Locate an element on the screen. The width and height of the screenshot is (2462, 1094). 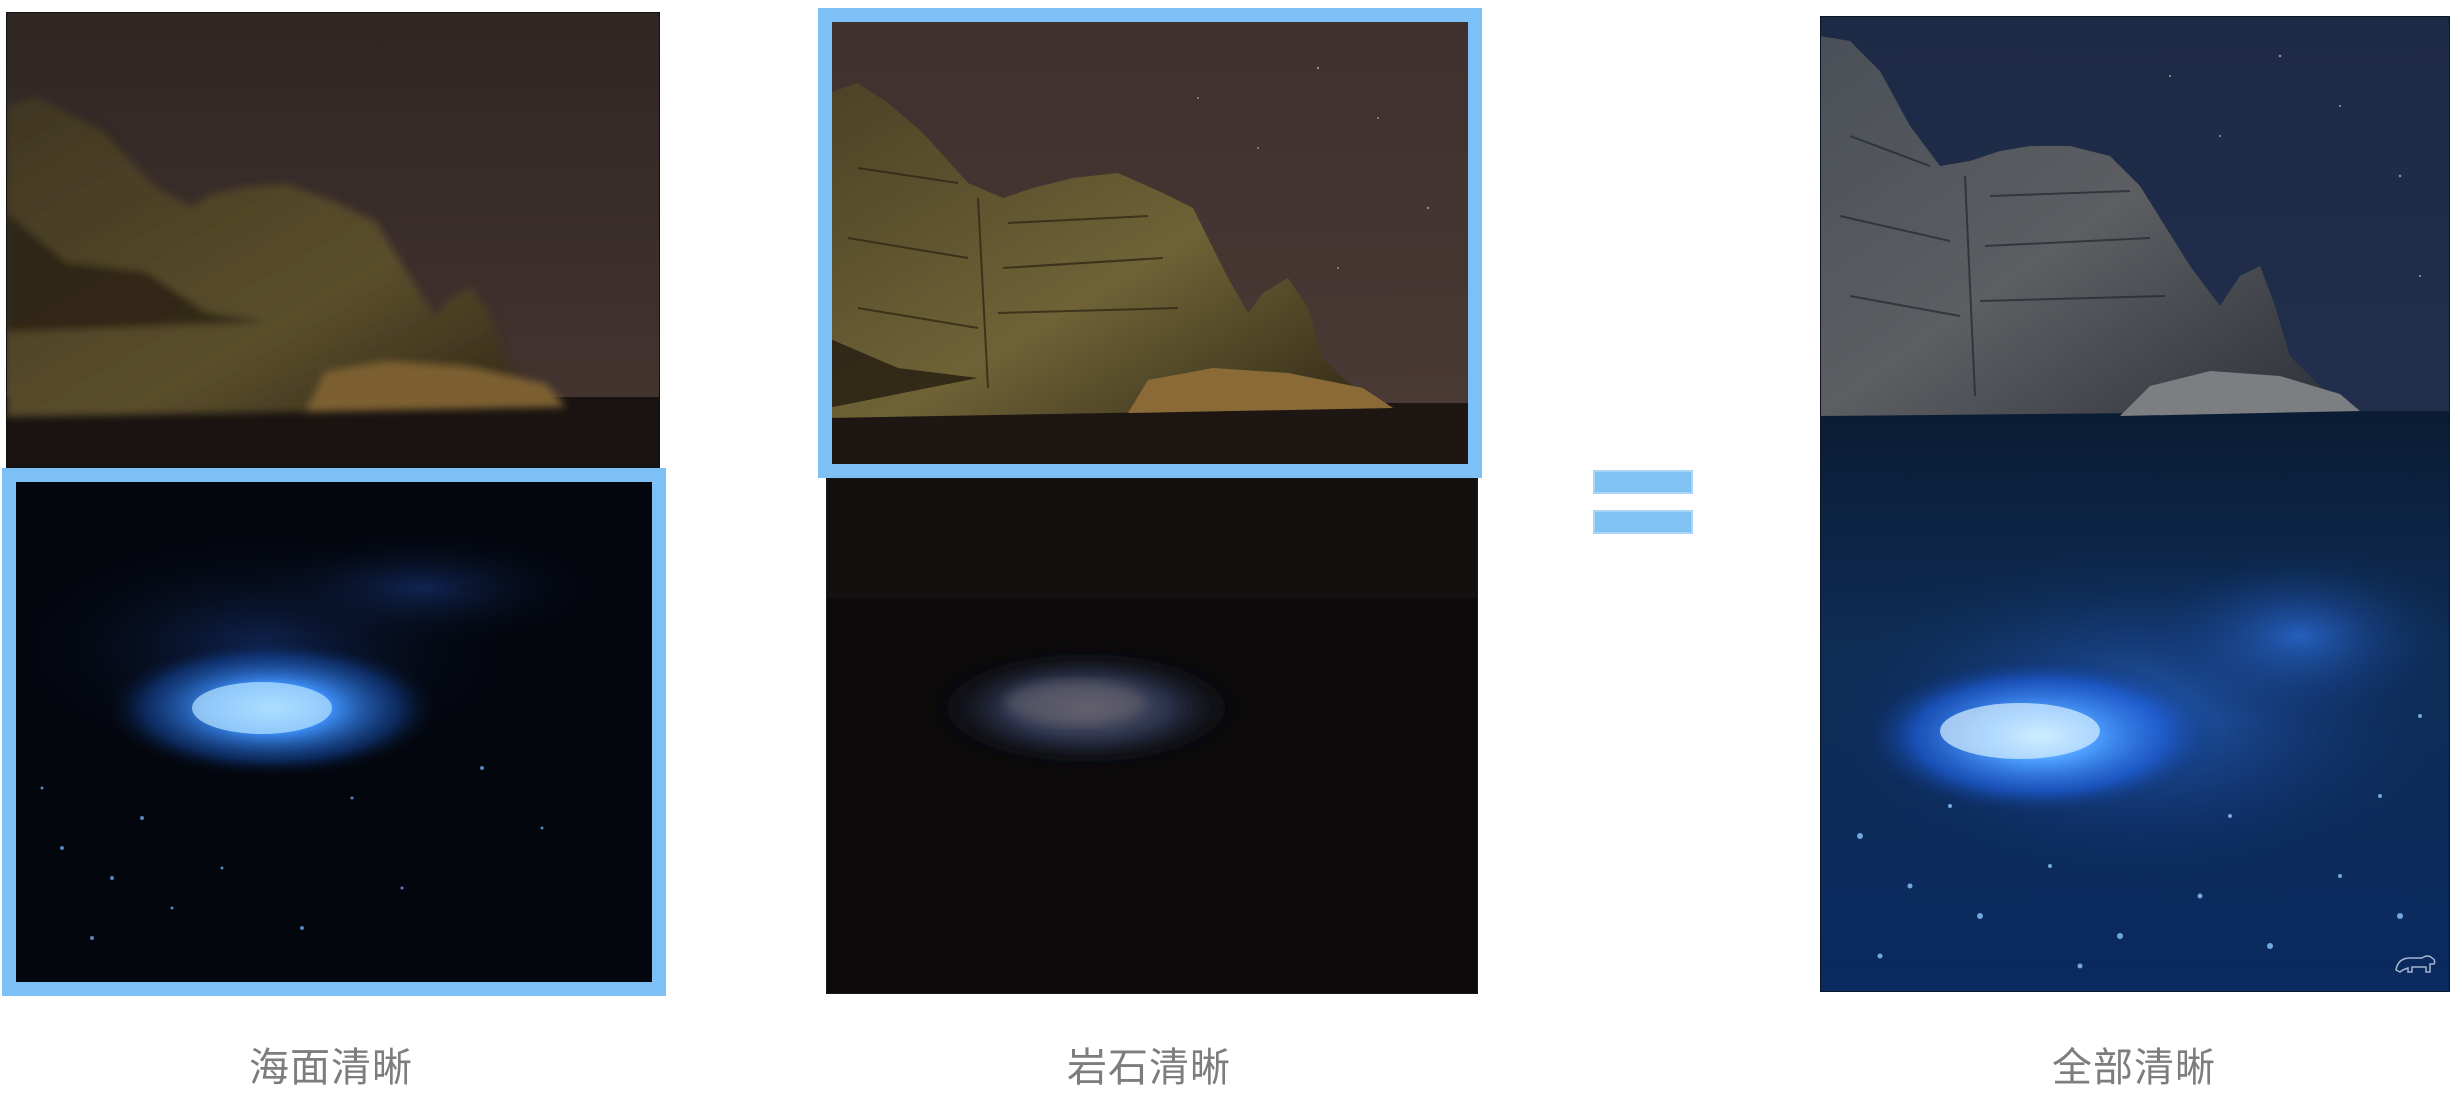
caption-rock-clear: 岩石清晰 is located at coordinates (1149, 1068).